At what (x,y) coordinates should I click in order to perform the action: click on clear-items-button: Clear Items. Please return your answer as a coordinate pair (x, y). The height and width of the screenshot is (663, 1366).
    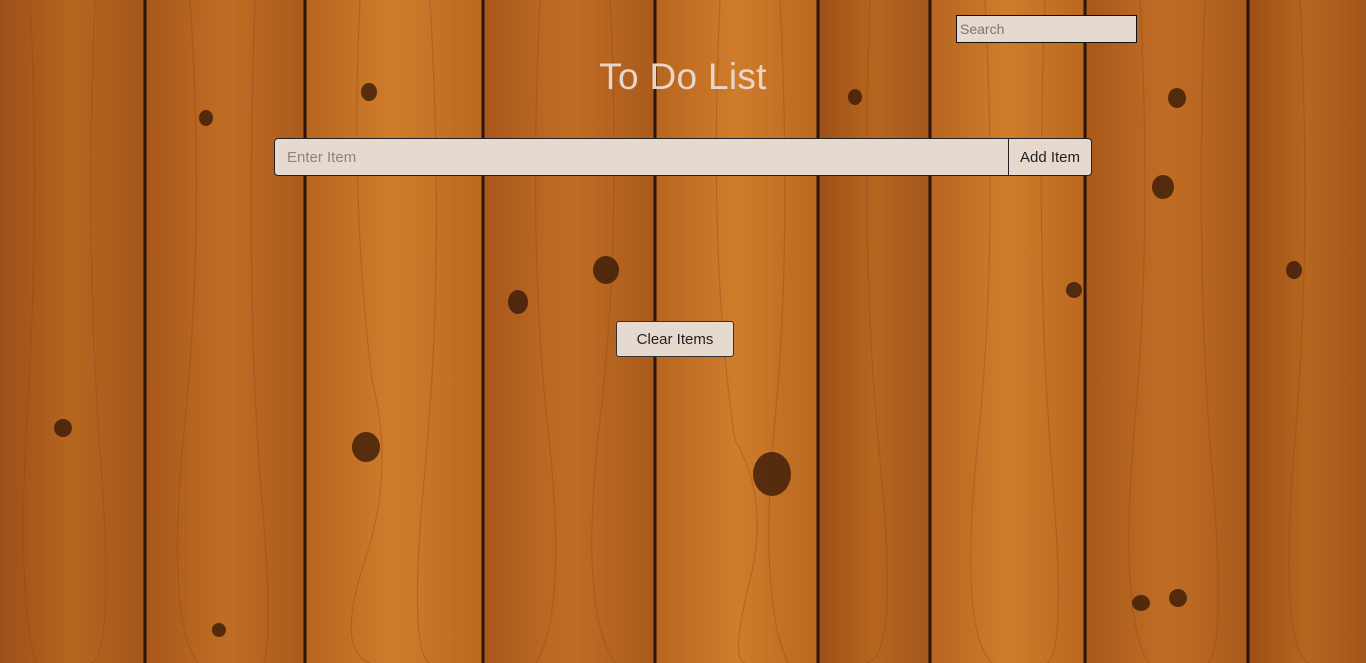
    Looking at the image, I should click on (675, 339).